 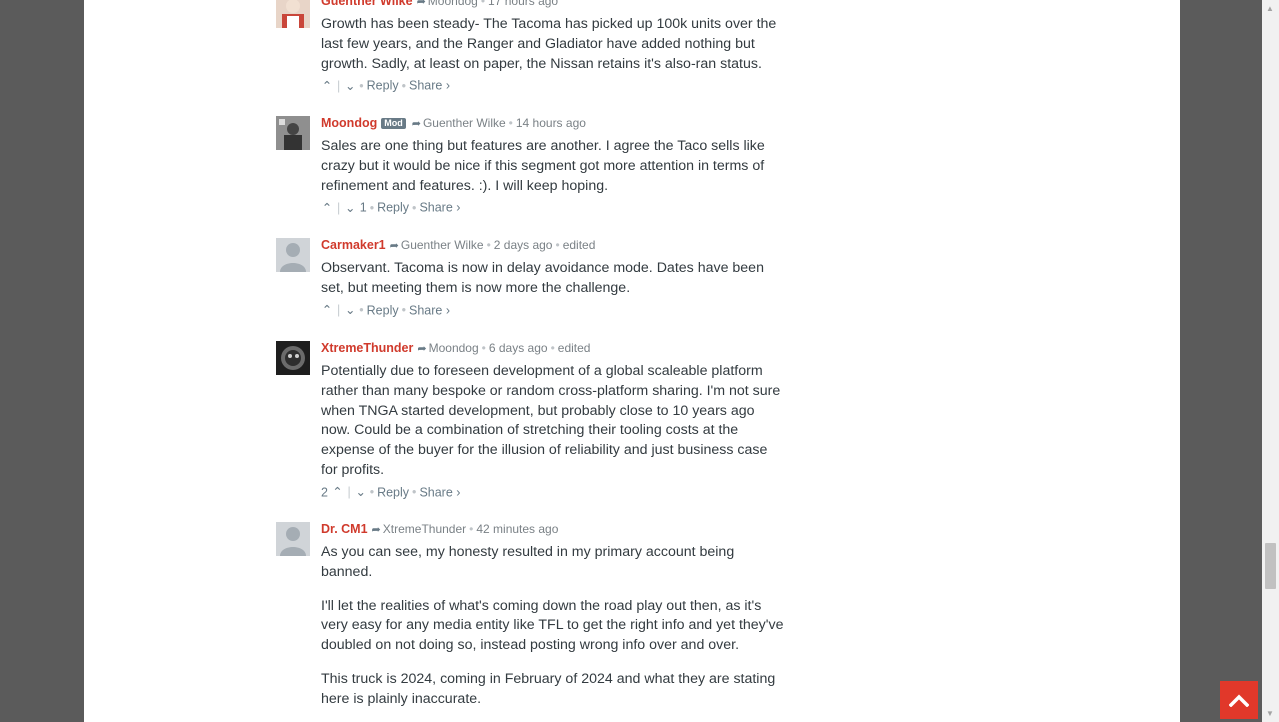 I want to click on scroll-down-icon: ▼, so click(x=1270, y=713).